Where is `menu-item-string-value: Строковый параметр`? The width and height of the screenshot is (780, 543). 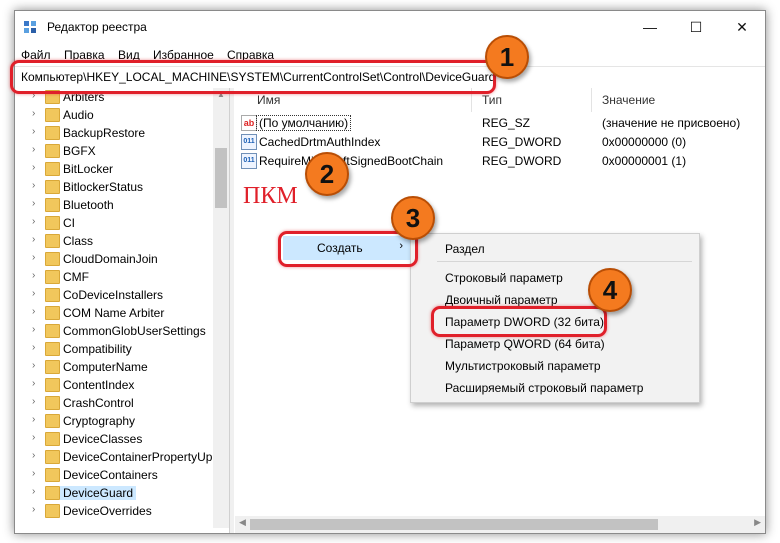 menu-item-string-value: Строковый параметр is located at coordinates (504, 278).